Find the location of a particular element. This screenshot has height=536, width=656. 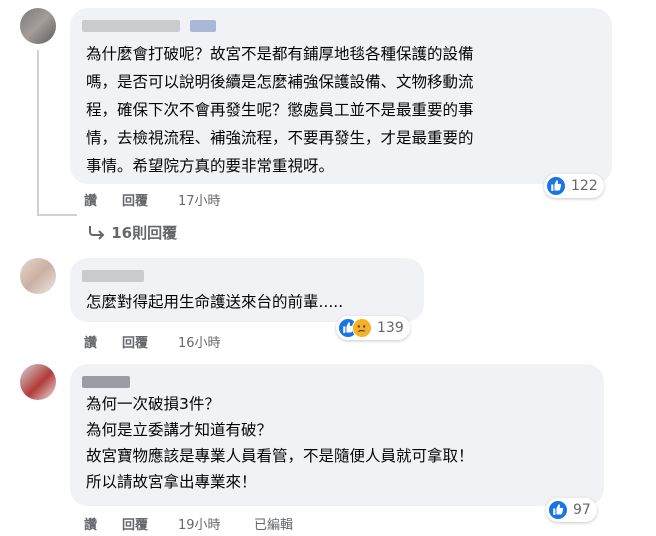

timestamp: 17小時 is located at coordinates (199, 199).